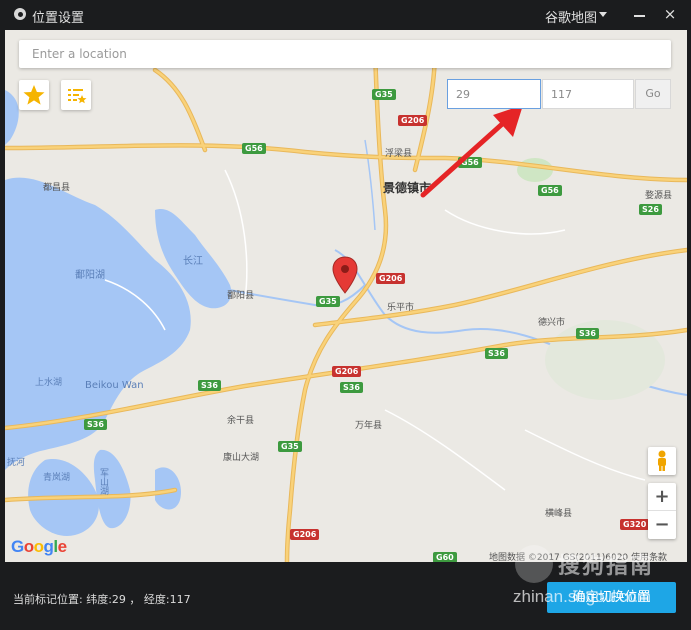 The width and height of the screenshot is (691, 630). Describe the element at coordinates (653, 94) in the screenshot. I see `go-button: Go` at that location.